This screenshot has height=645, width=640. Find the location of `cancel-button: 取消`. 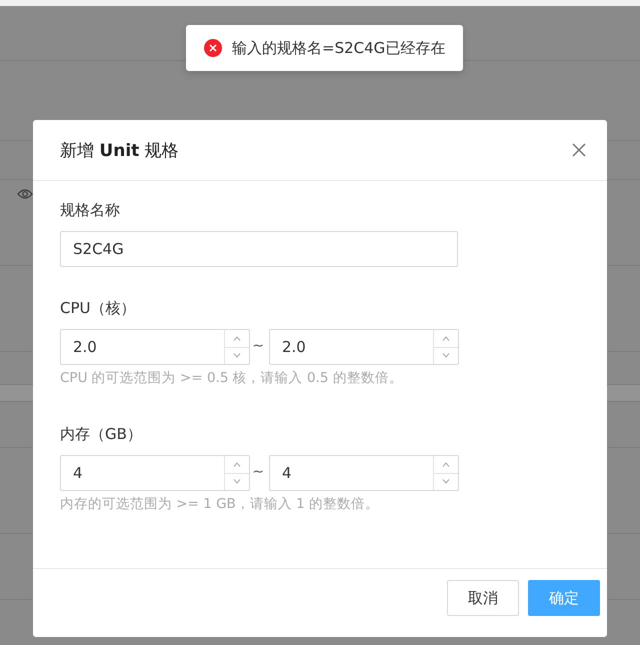

cancel-button: 取消 is located at coordinates (483, 598).